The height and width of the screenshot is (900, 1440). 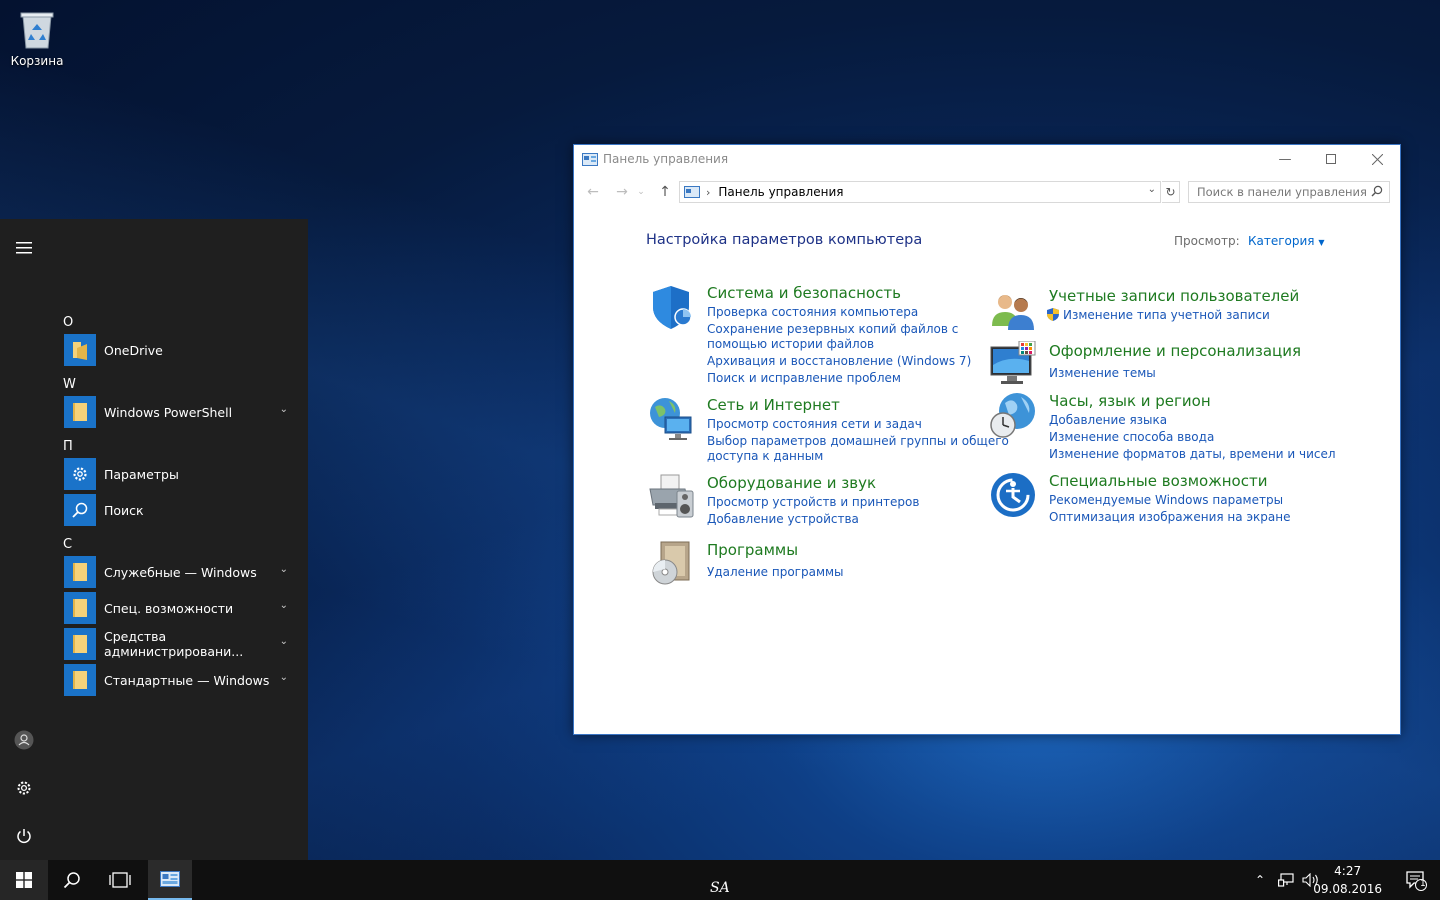 I want to click on arrow-left-icon: ←, so click(x=593, y=192).